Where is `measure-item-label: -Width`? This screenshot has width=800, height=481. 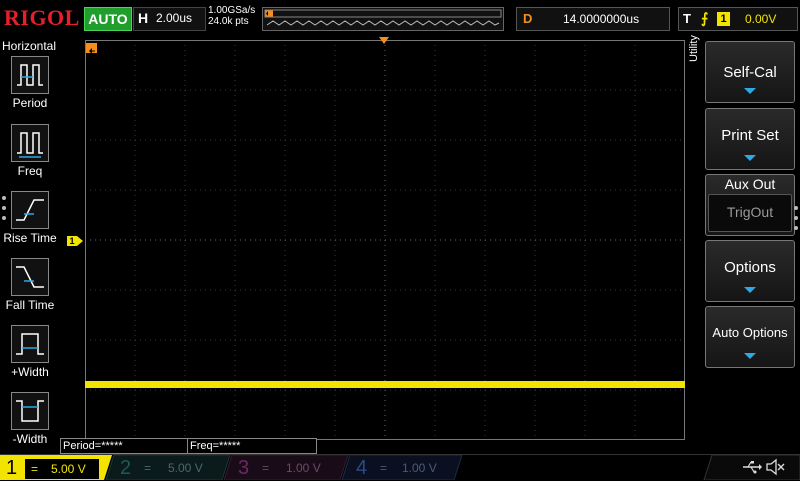 measure-item-label: -Width is located at coordinates (30, 439).